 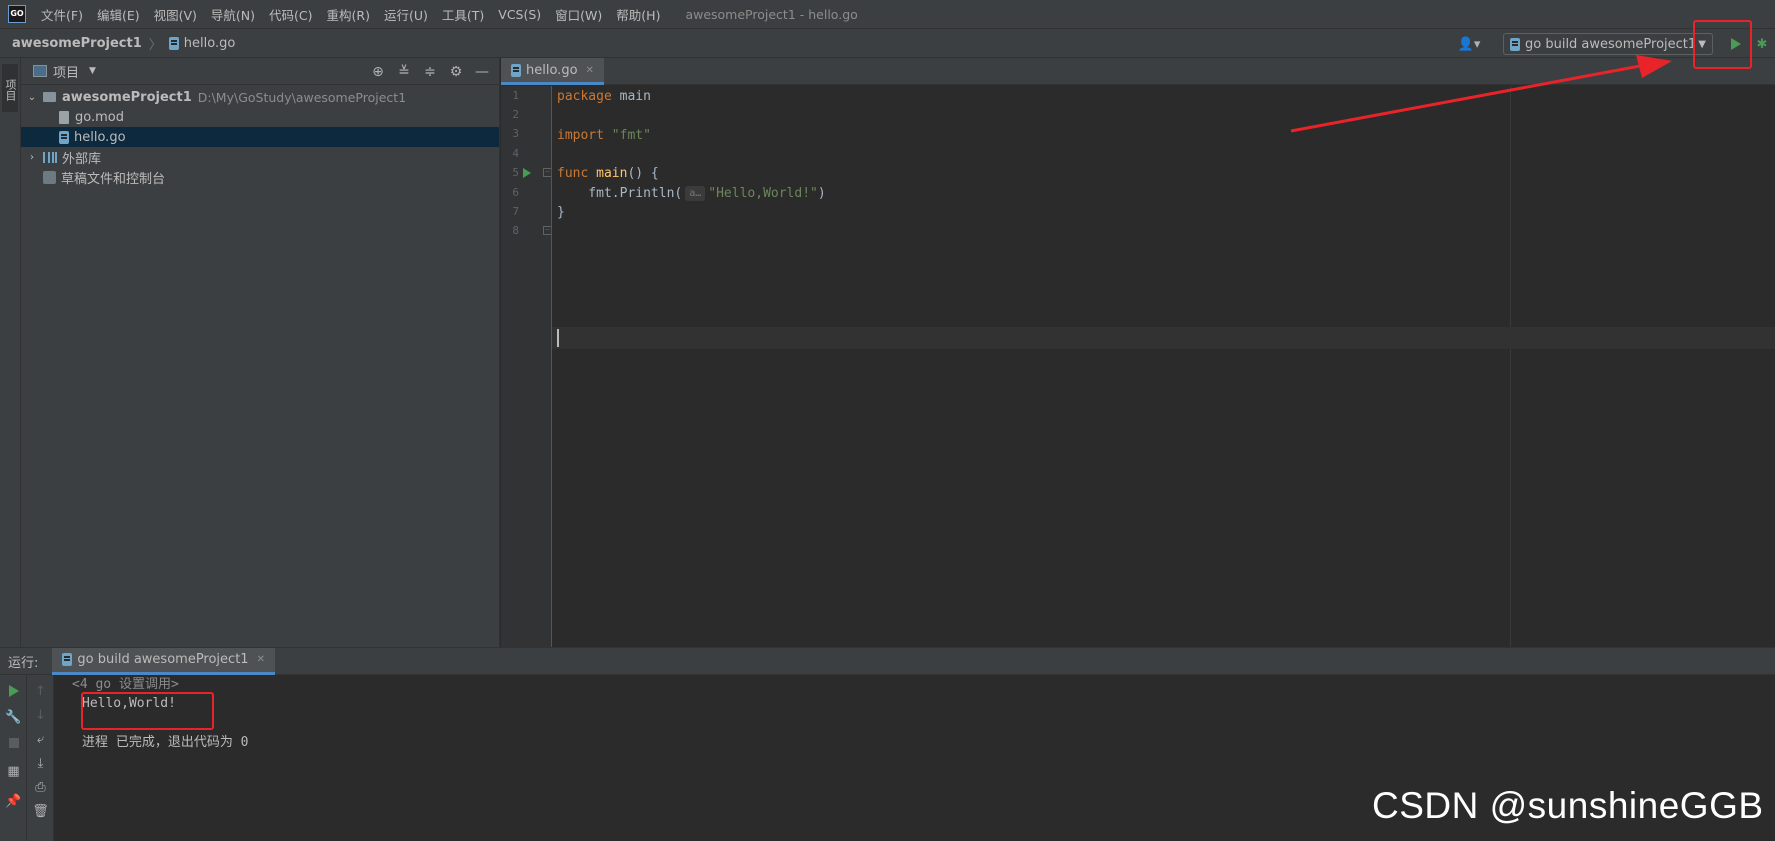 What do you see at coordinates (13, 758) in the screenshot?
I see `run-toolbar-primary: 🔧 ▦ 📌` at bounding box center [13, 758].